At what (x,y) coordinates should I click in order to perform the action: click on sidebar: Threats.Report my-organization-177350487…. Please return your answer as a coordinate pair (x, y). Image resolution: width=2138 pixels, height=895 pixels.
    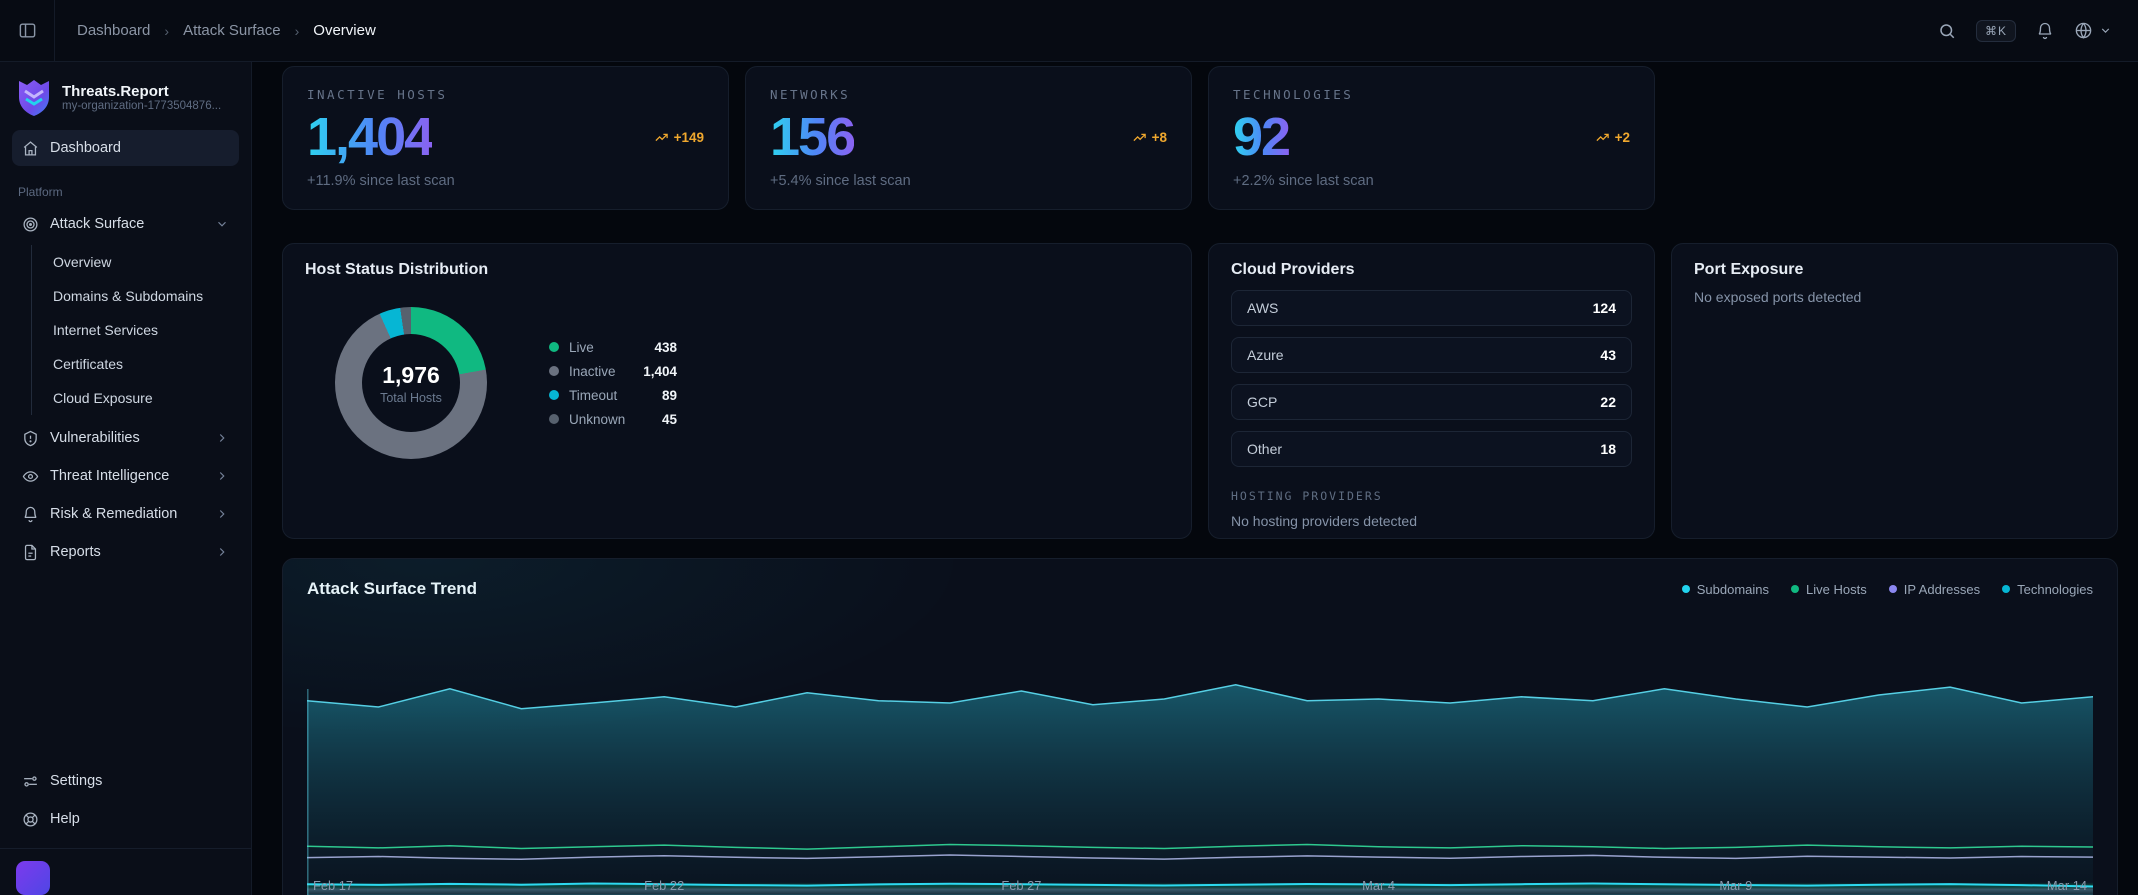
    Looking at the image, I should click on (126, 478).